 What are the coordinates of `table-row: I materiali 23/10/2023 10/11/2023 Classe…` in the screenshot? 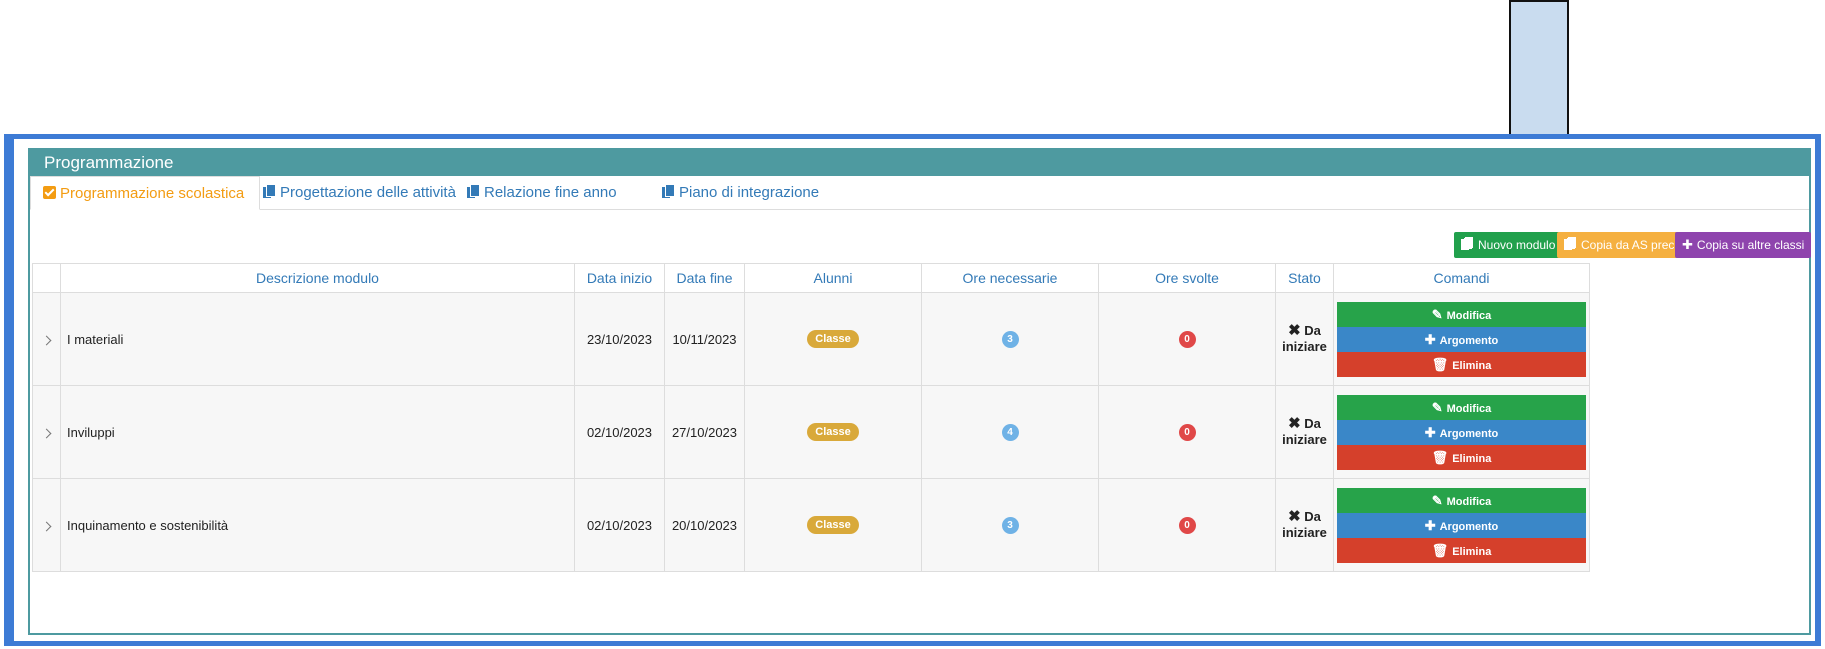 It's located at (811, 339).